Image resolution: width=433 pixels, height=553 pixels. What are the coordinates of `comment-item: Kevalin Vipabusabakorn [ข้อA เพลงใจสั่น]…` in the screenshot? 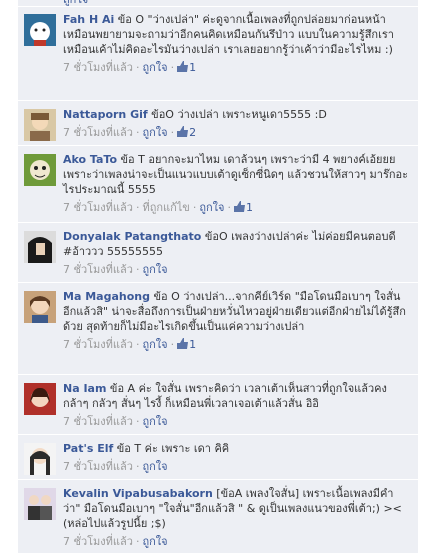 It's located at (218, 517).